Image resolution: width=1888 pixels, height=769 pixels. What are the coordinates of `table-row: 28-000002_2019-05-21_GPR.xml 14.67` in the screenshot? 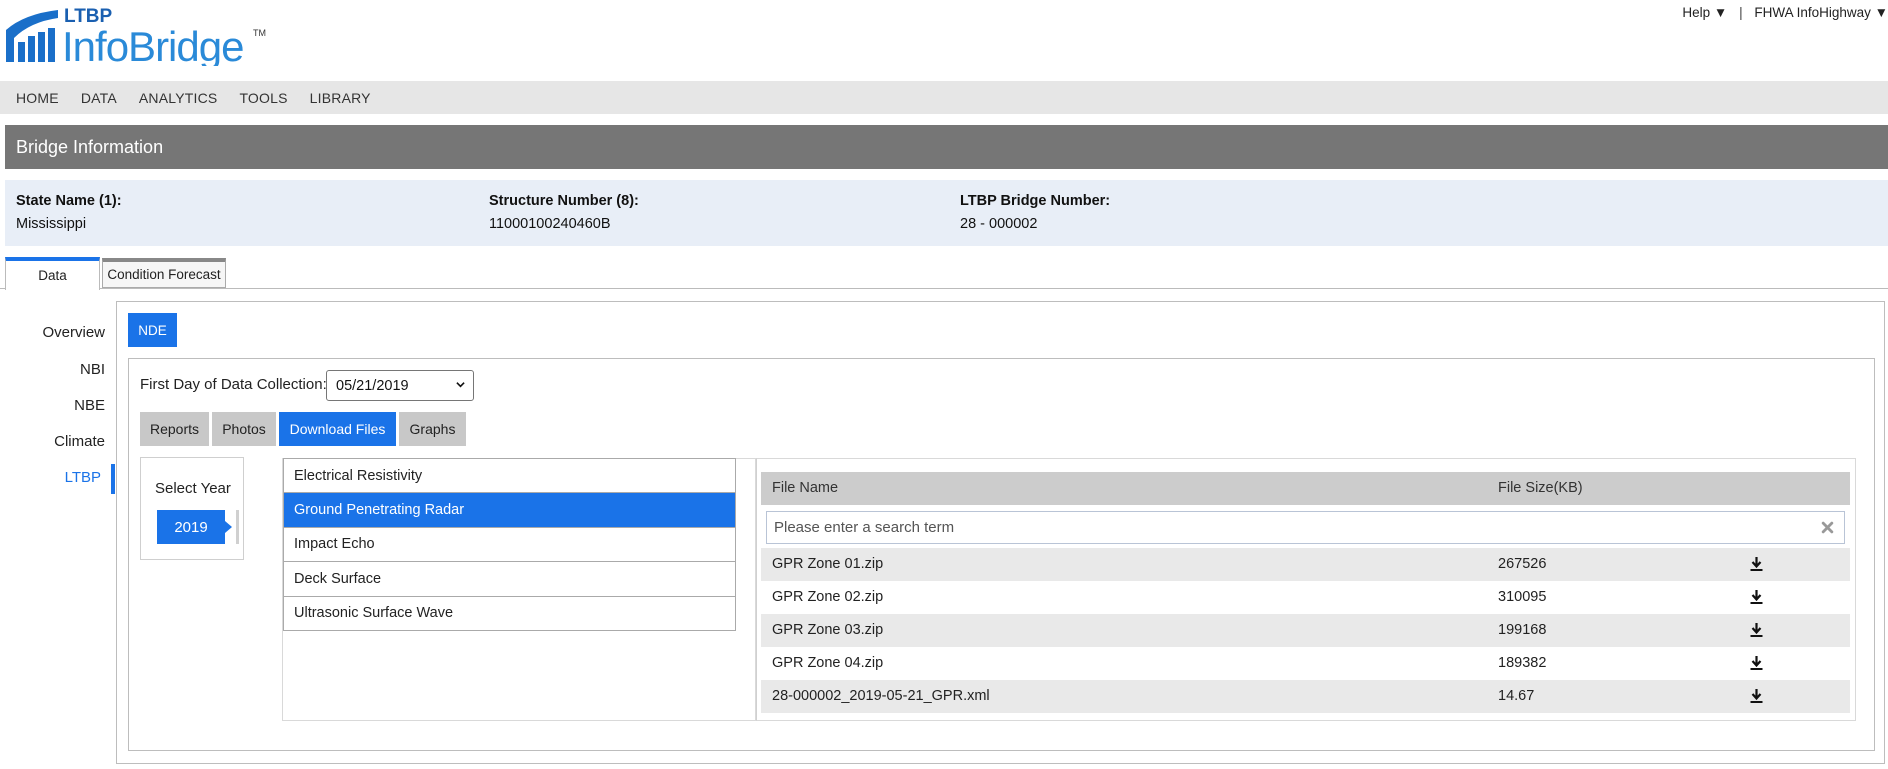 It's located at (1305, 696).